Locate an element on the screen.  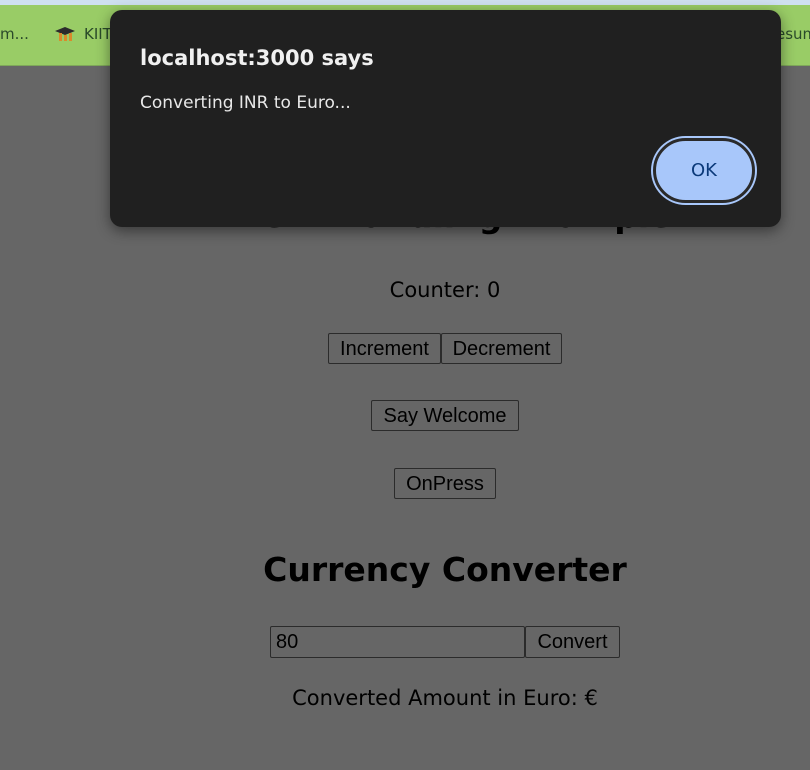
bookmark-item-kiit: KIIT is located at coordinates (83, 34).